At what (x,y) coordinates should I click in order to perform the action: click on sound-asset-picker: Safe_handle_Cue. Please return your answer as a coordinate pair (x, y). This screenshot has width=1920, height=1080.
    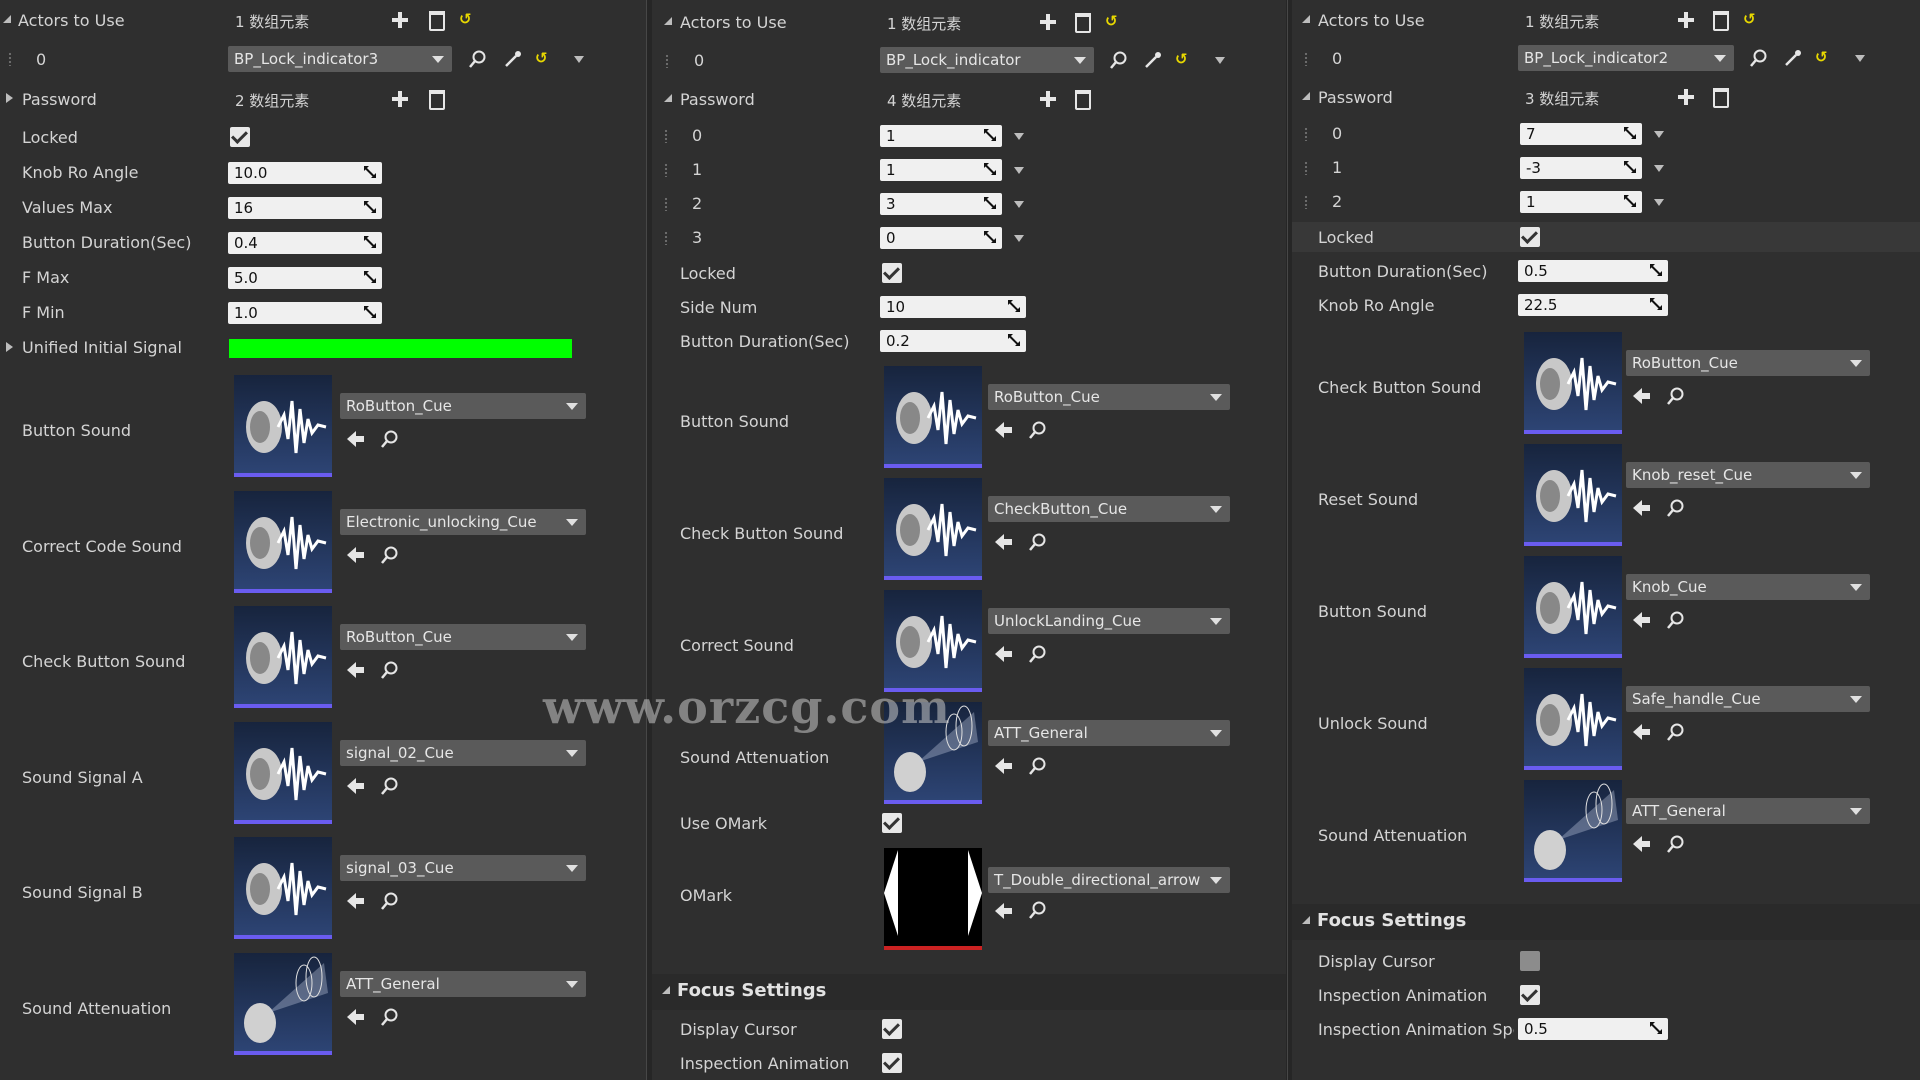
    Looking at the image, I should click on (1748, 699).